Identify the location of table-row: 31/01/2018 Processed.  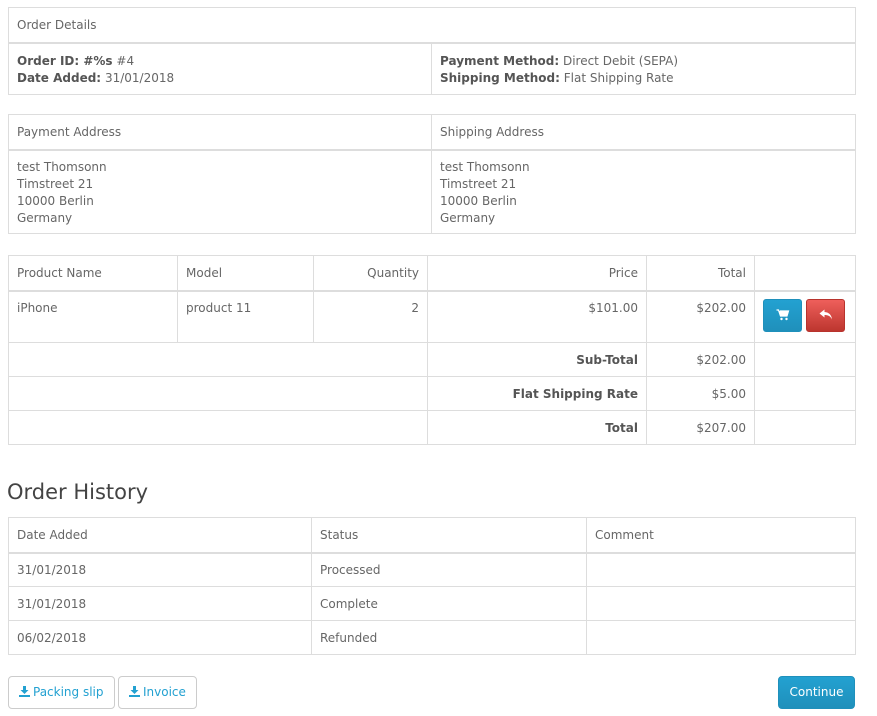
(432, 569).